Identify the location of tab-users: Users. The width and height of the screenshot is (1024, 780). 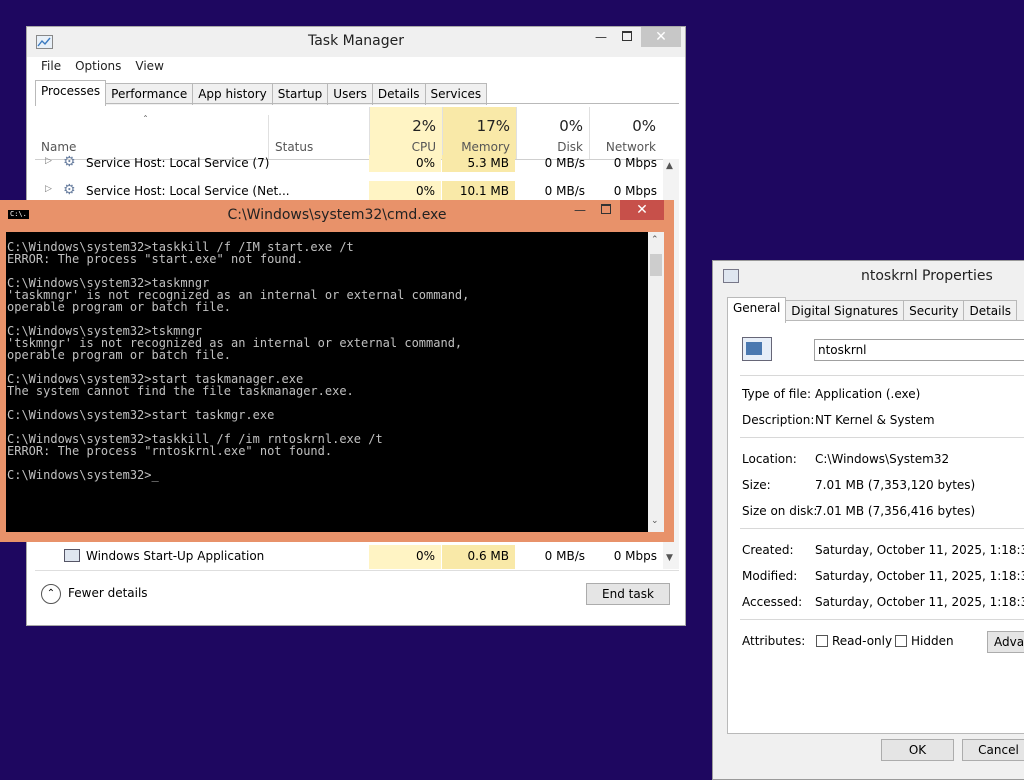
(350, 94).